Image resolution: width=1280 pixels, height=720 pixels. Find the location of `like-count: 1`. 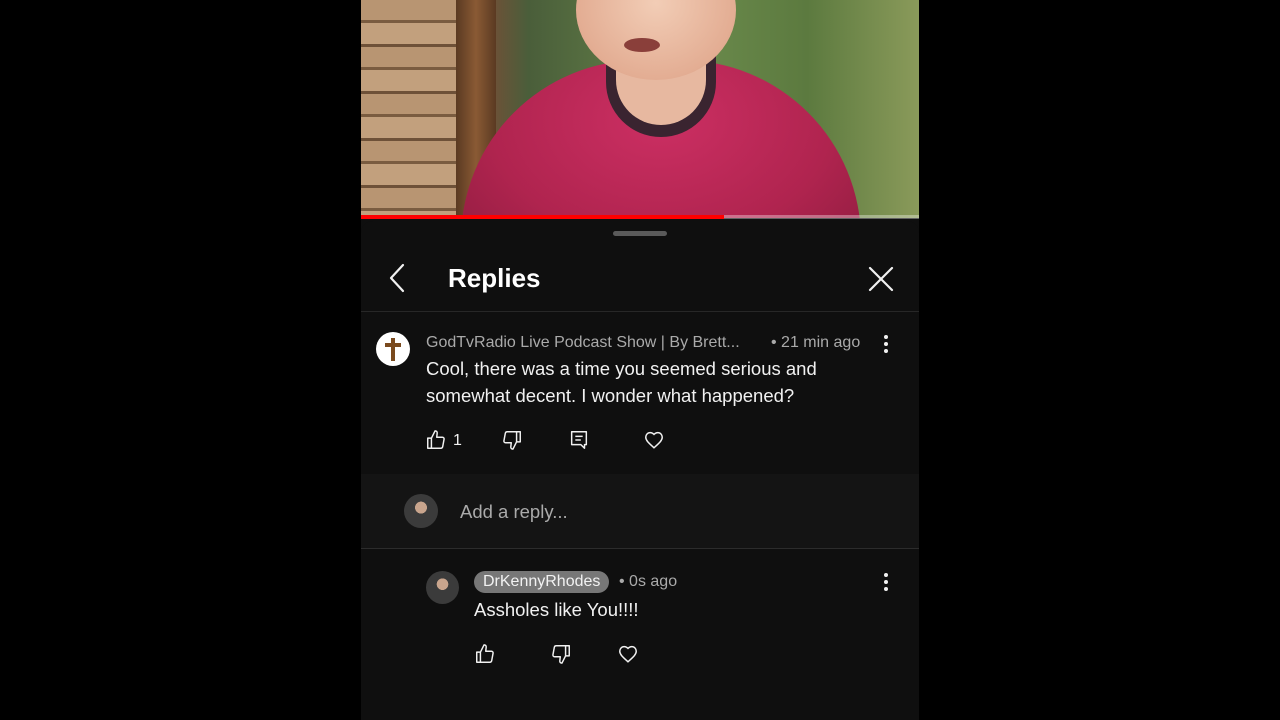

like-count: 1 is located at coordinates (457, 440).